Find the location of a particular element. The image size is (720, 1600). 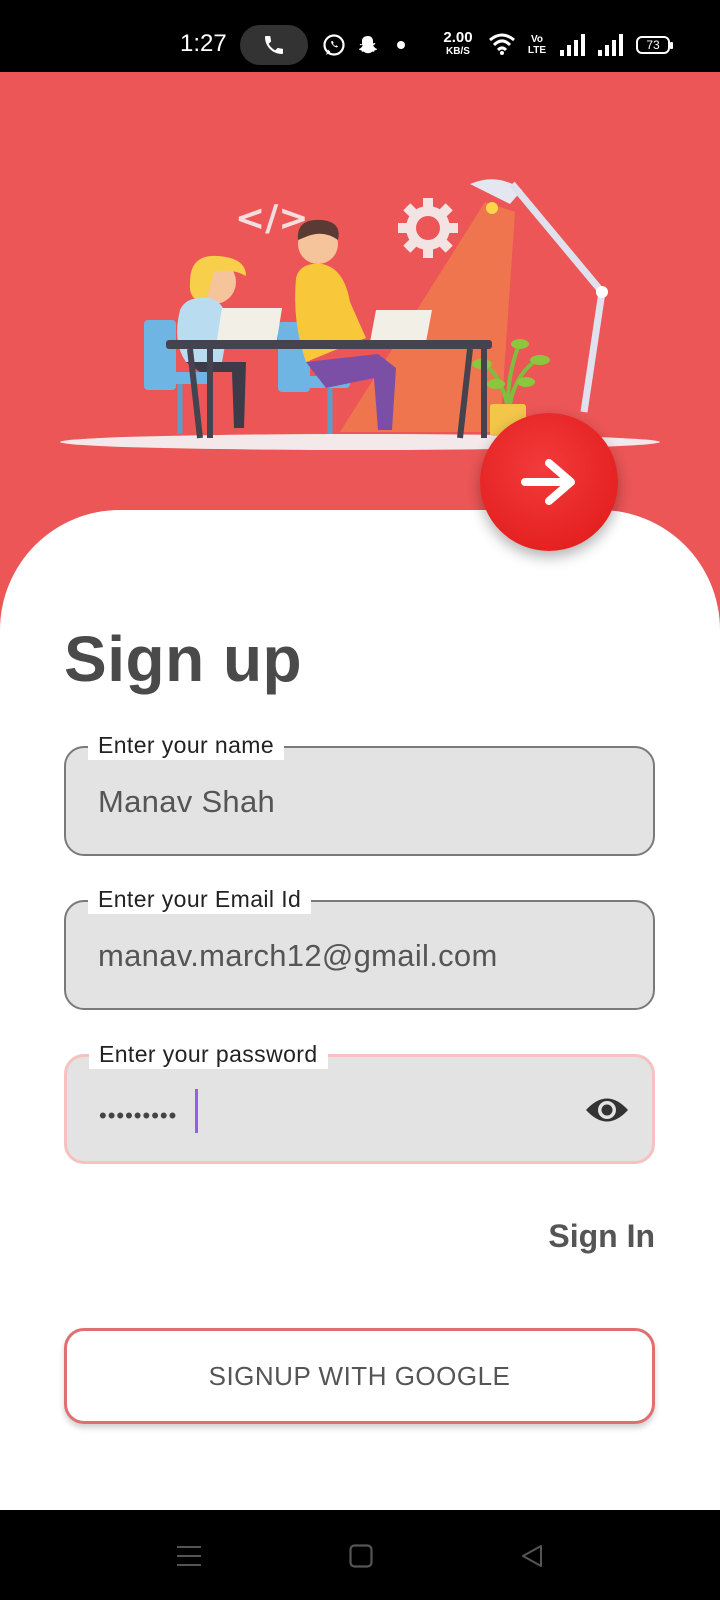

email-field-value: manav.march12@gmail.com is located at coordinates (298, 956).